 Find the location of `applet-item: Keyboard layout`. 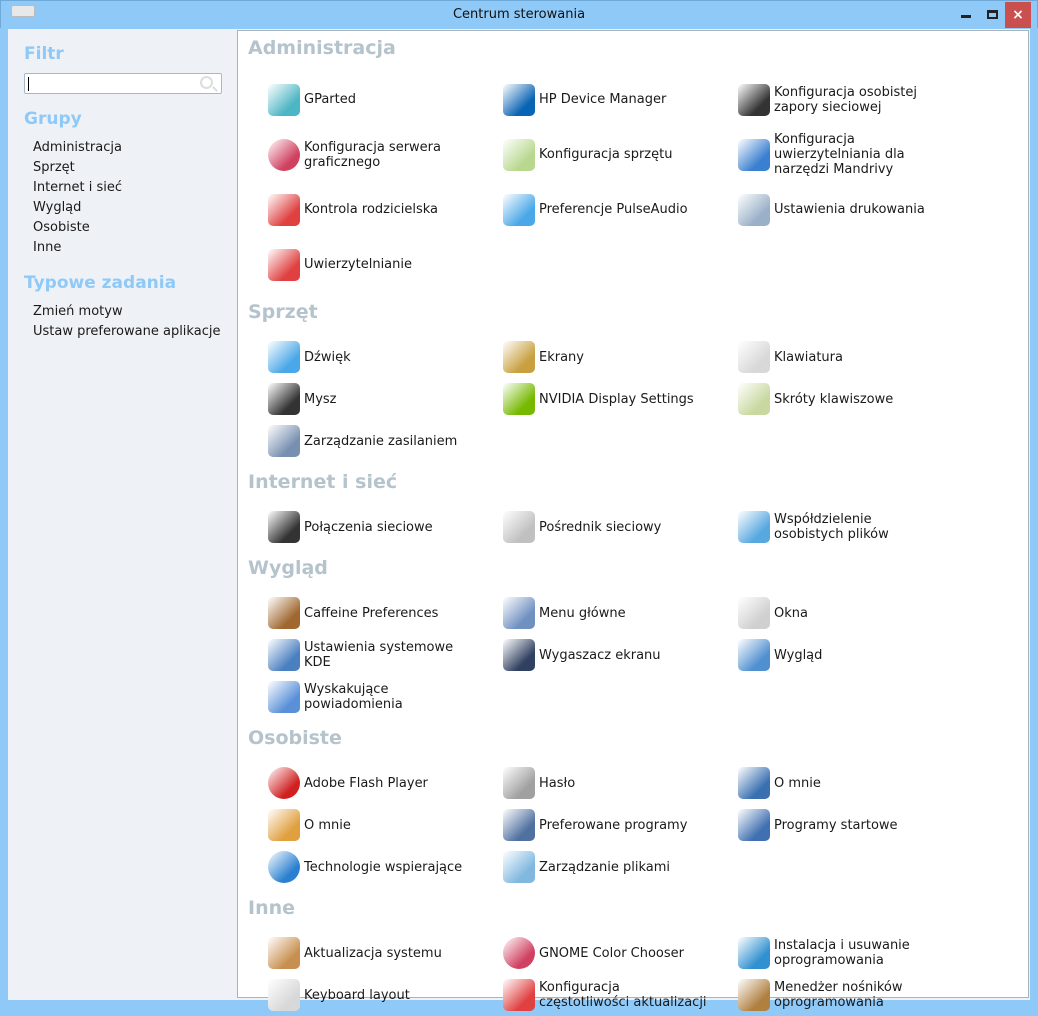

applet-item: Keyboard layout is located at coordinates (385, 995).